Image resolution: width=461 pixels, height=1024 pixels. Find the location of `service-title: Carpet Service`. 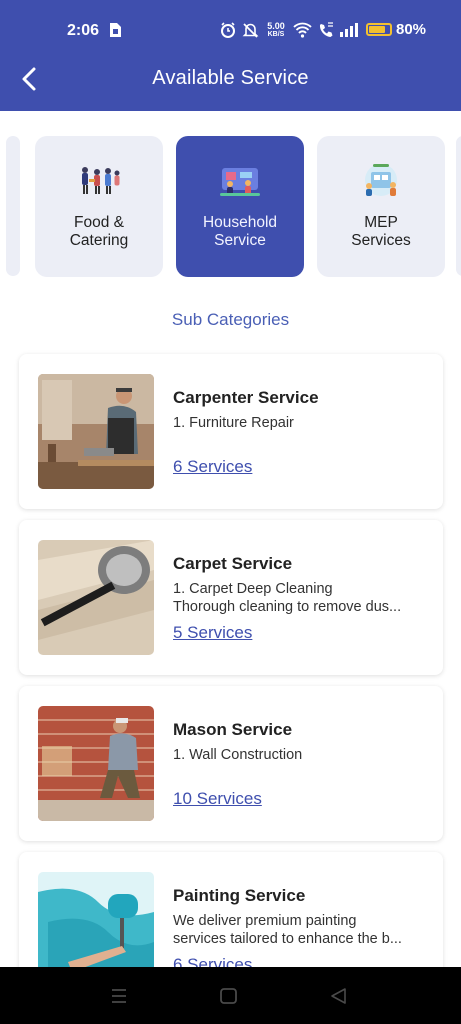

service-title: Carpet Service is located at coordinates (233, 563).